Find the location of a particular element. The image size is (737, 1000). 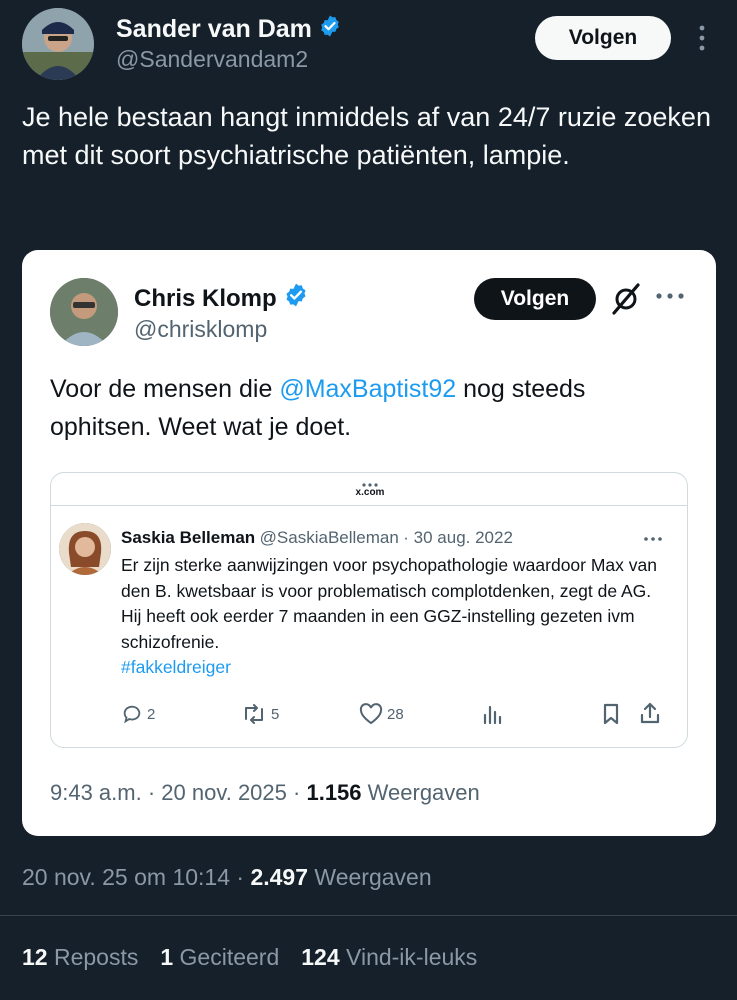

embedded-like: 28 is located at coordinates (381, 714).